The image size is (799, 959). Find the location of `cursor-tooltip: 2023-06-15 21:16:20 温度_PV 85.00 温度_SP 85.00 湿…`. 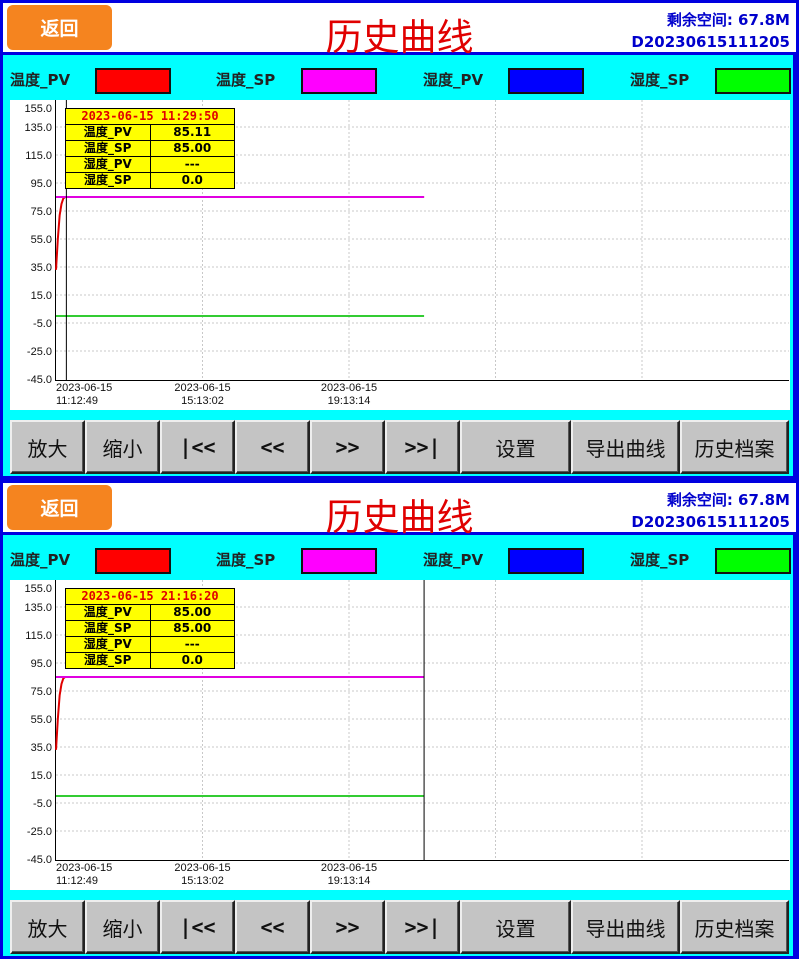

cursor-tooltip: 2023-06-15 21:16:20 温度_PV 85.00 温度_SP 85.00 湿… is located at coordinates (150, 628).